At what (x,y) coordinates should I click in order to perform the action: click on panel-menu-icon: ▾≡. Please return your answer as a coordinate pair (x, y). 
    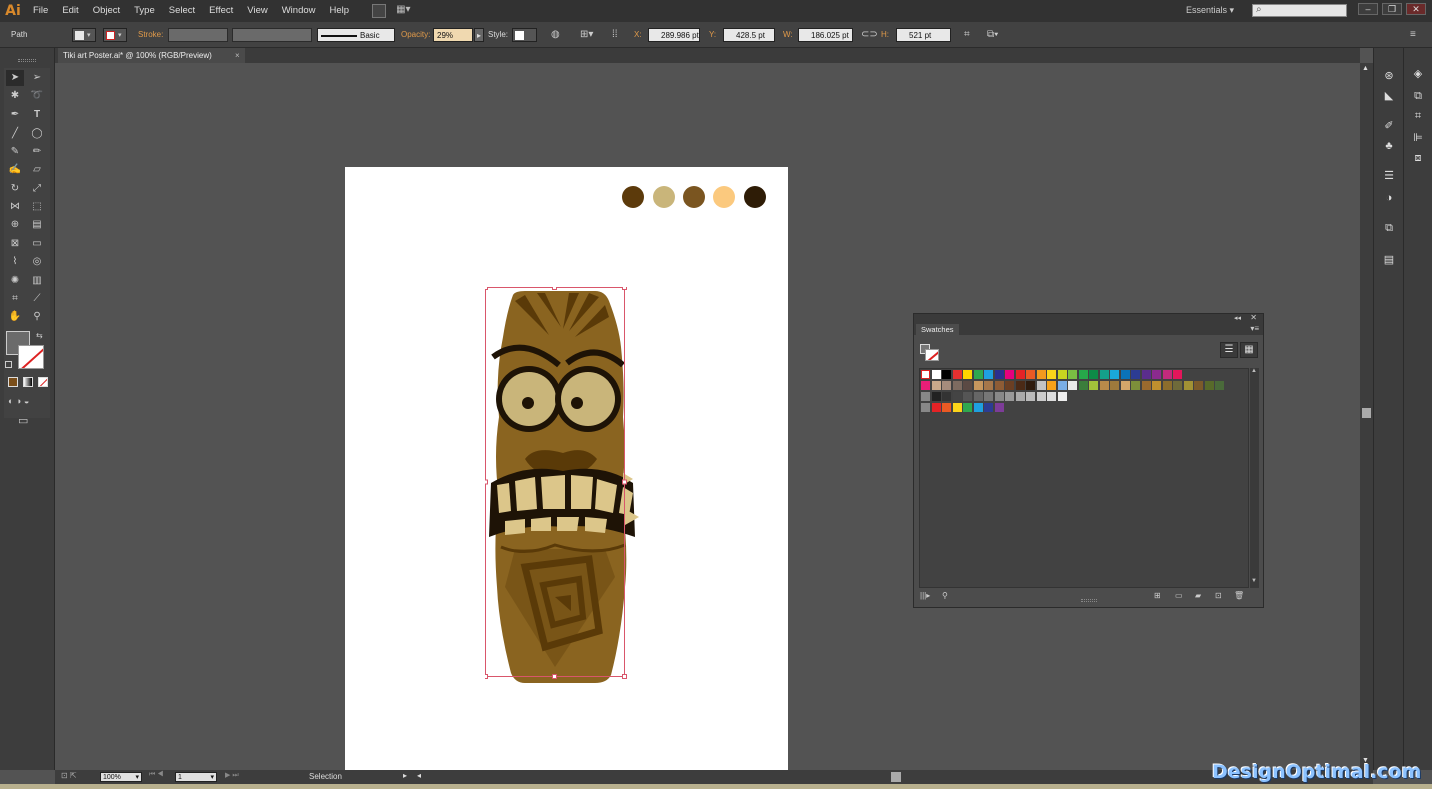
    Looking at the image, I should click on (1254, 328).